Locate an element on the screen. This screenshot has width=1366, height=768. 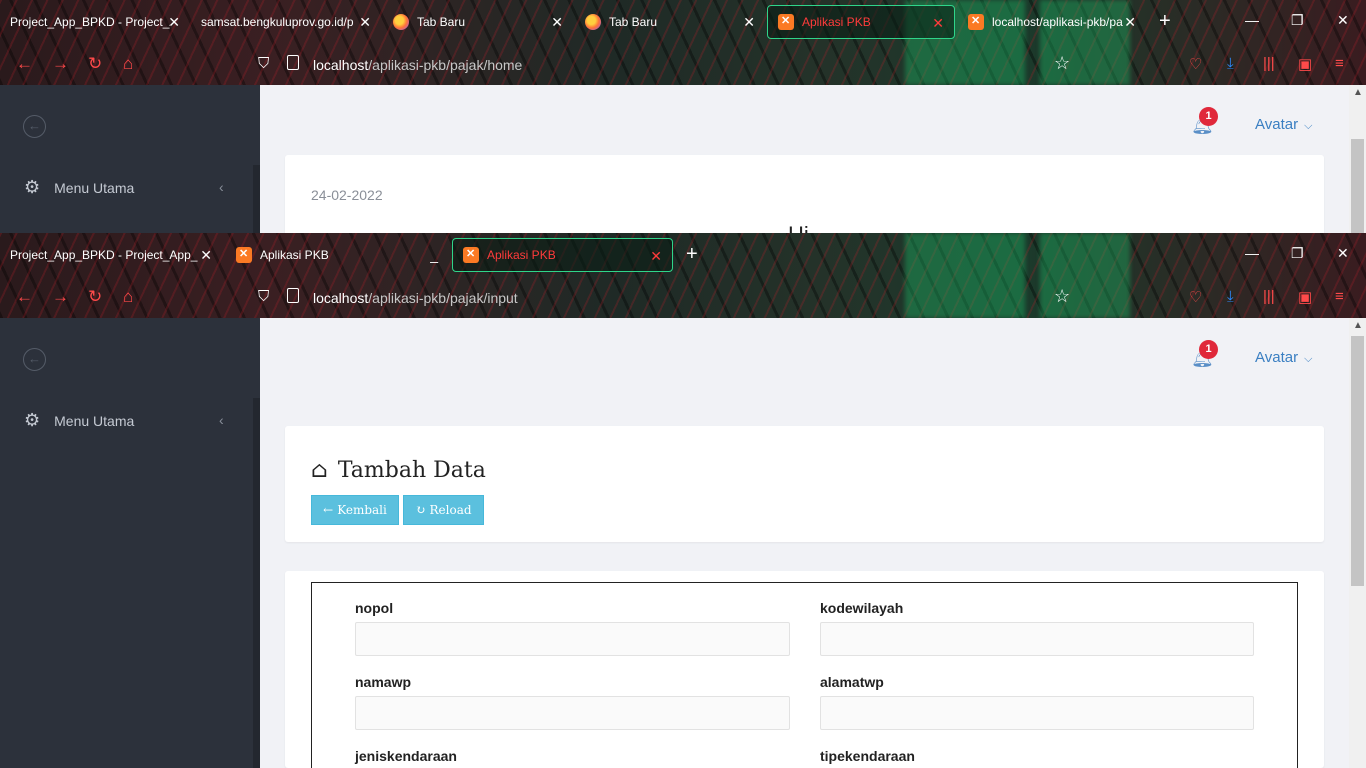
reload-button: ↻ Reload is located at coordinates (443, 510).